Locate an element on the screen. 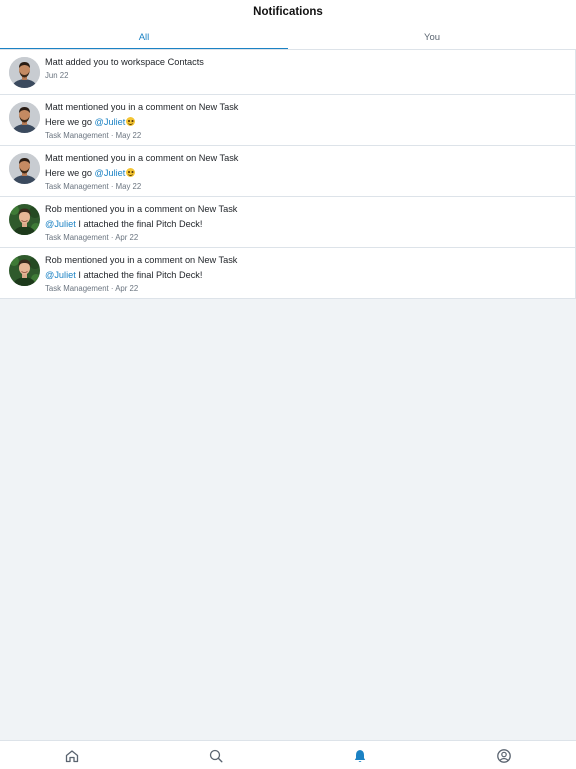 This screenshot has height=769, width=576. home-icon is located at coordinates (72, 756).